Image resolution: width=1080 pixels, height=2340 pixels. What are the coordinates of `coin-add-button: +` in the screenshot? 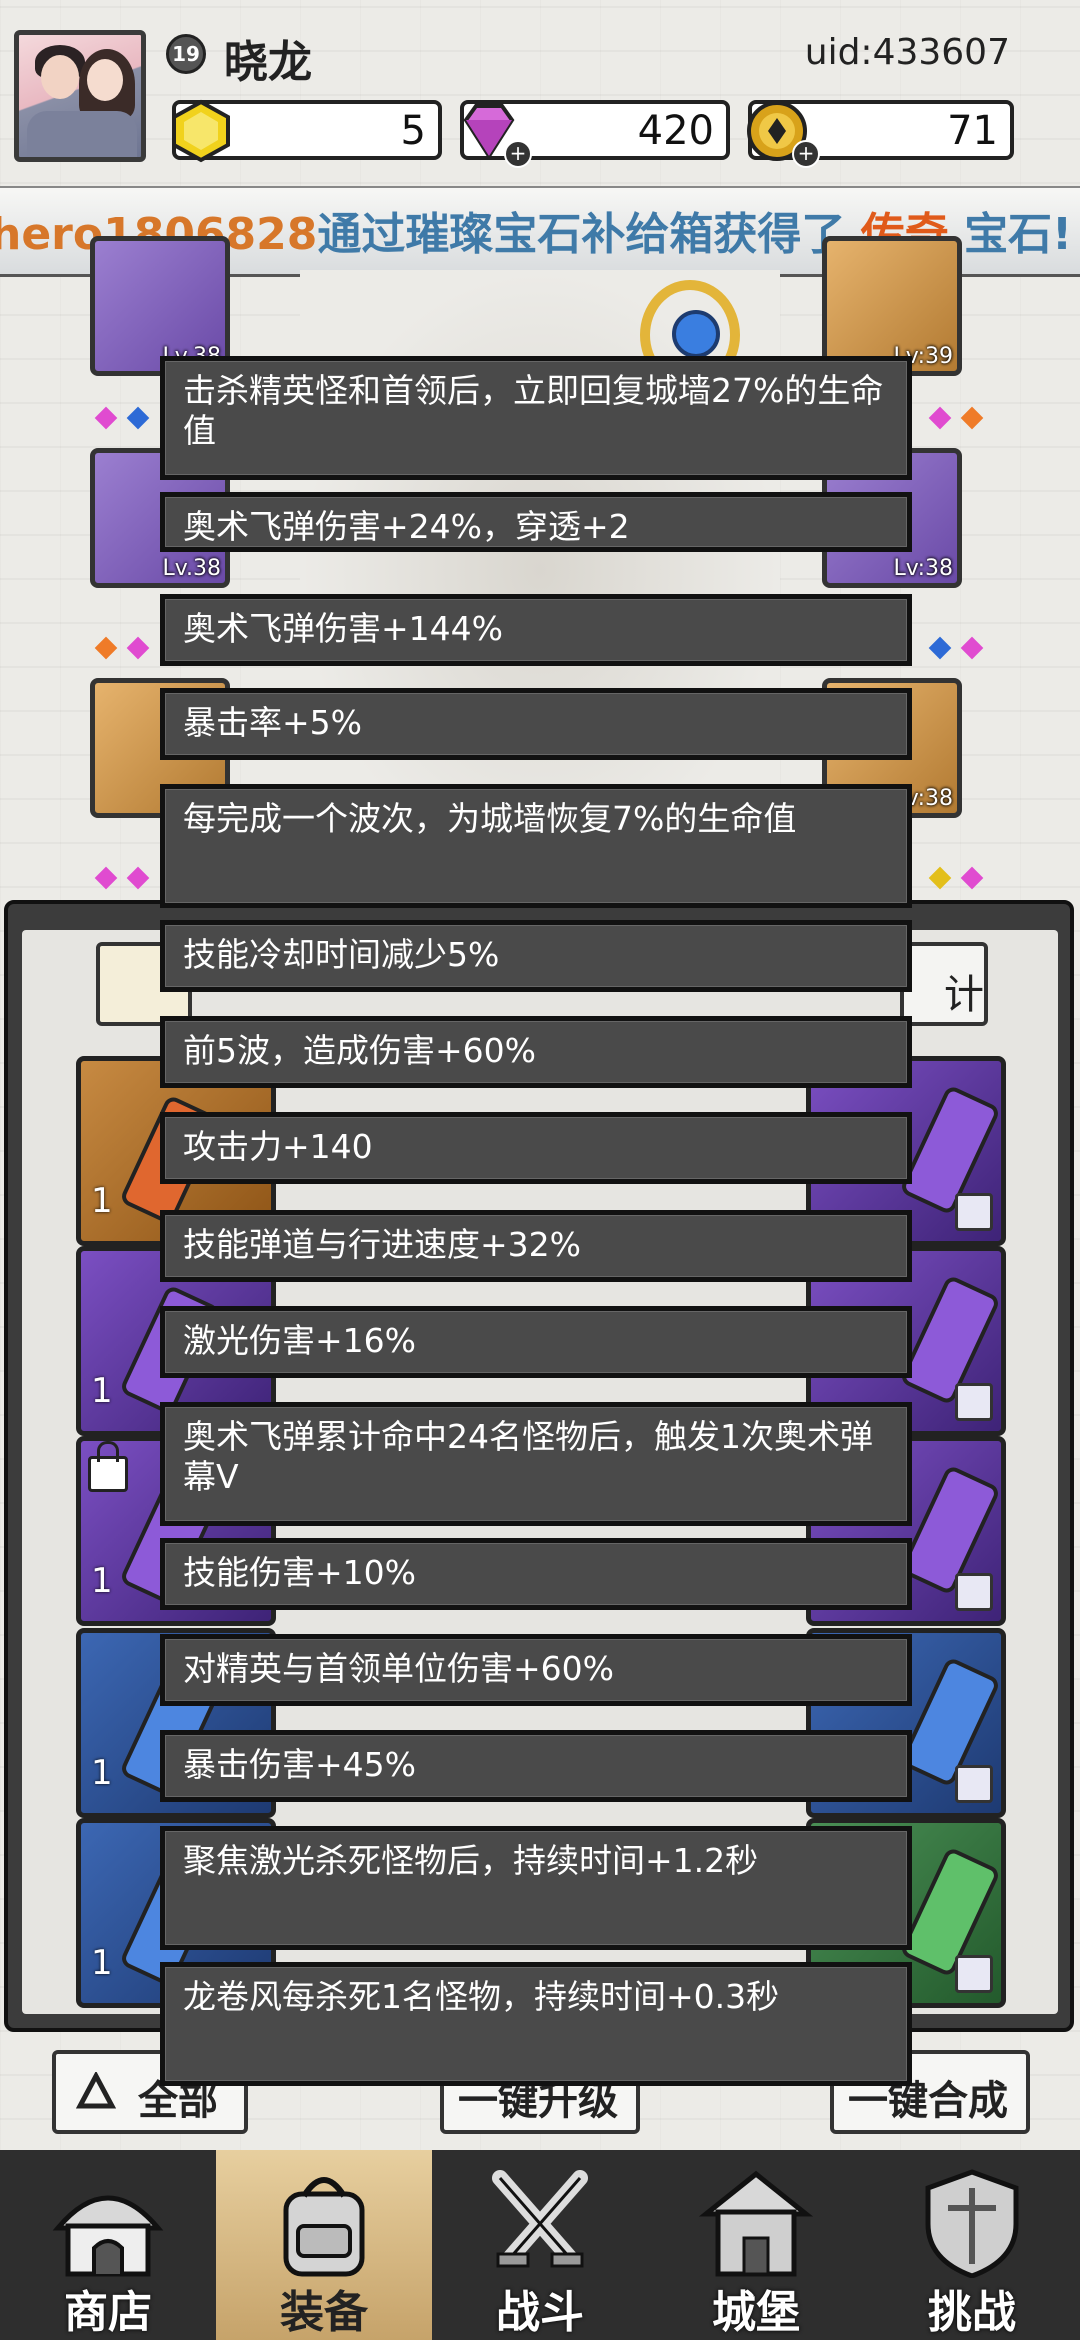 It's located at (806, 154).